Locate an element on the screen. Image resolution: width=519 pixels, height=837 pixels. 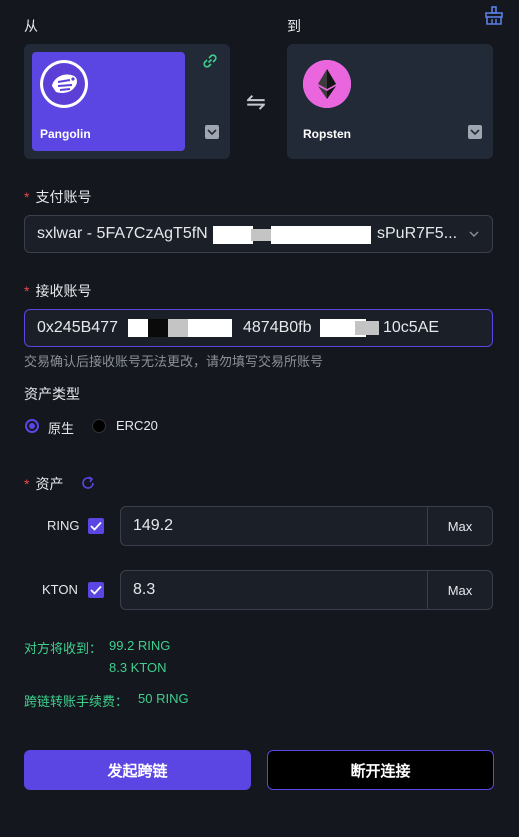
radio-native is located at coordinates (32, 426).